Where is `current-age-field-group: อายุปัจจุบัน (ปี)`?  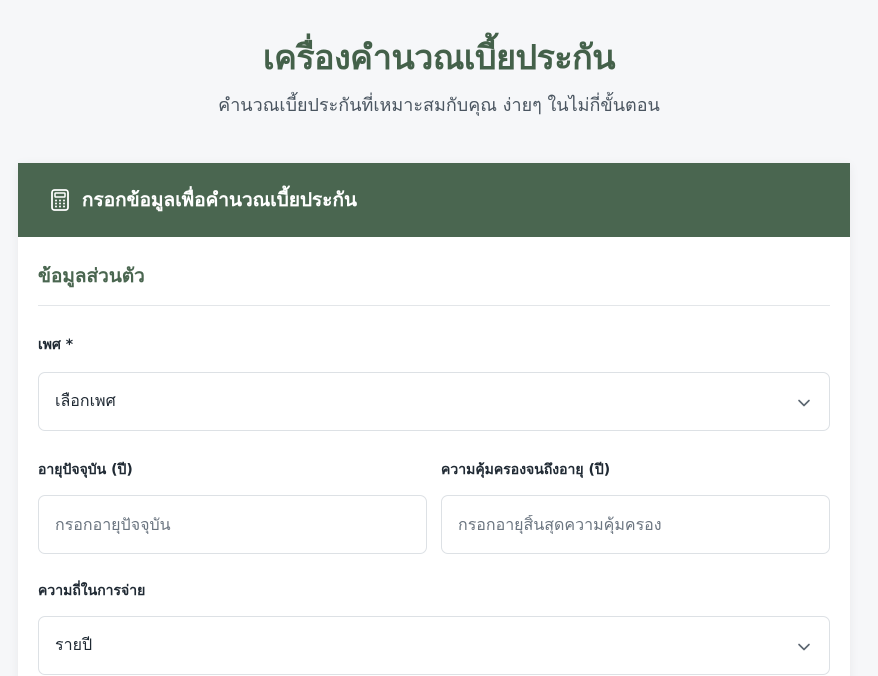 current-age-field-group: อายุปัจจุบัน (ปี) is located at coordinates (232, 506).